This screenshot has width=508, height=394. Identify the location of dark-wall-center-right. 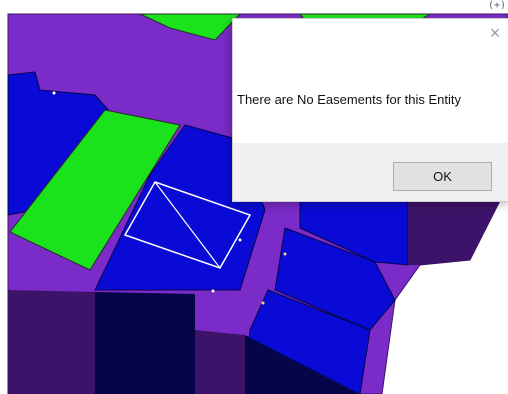
(220, 362).